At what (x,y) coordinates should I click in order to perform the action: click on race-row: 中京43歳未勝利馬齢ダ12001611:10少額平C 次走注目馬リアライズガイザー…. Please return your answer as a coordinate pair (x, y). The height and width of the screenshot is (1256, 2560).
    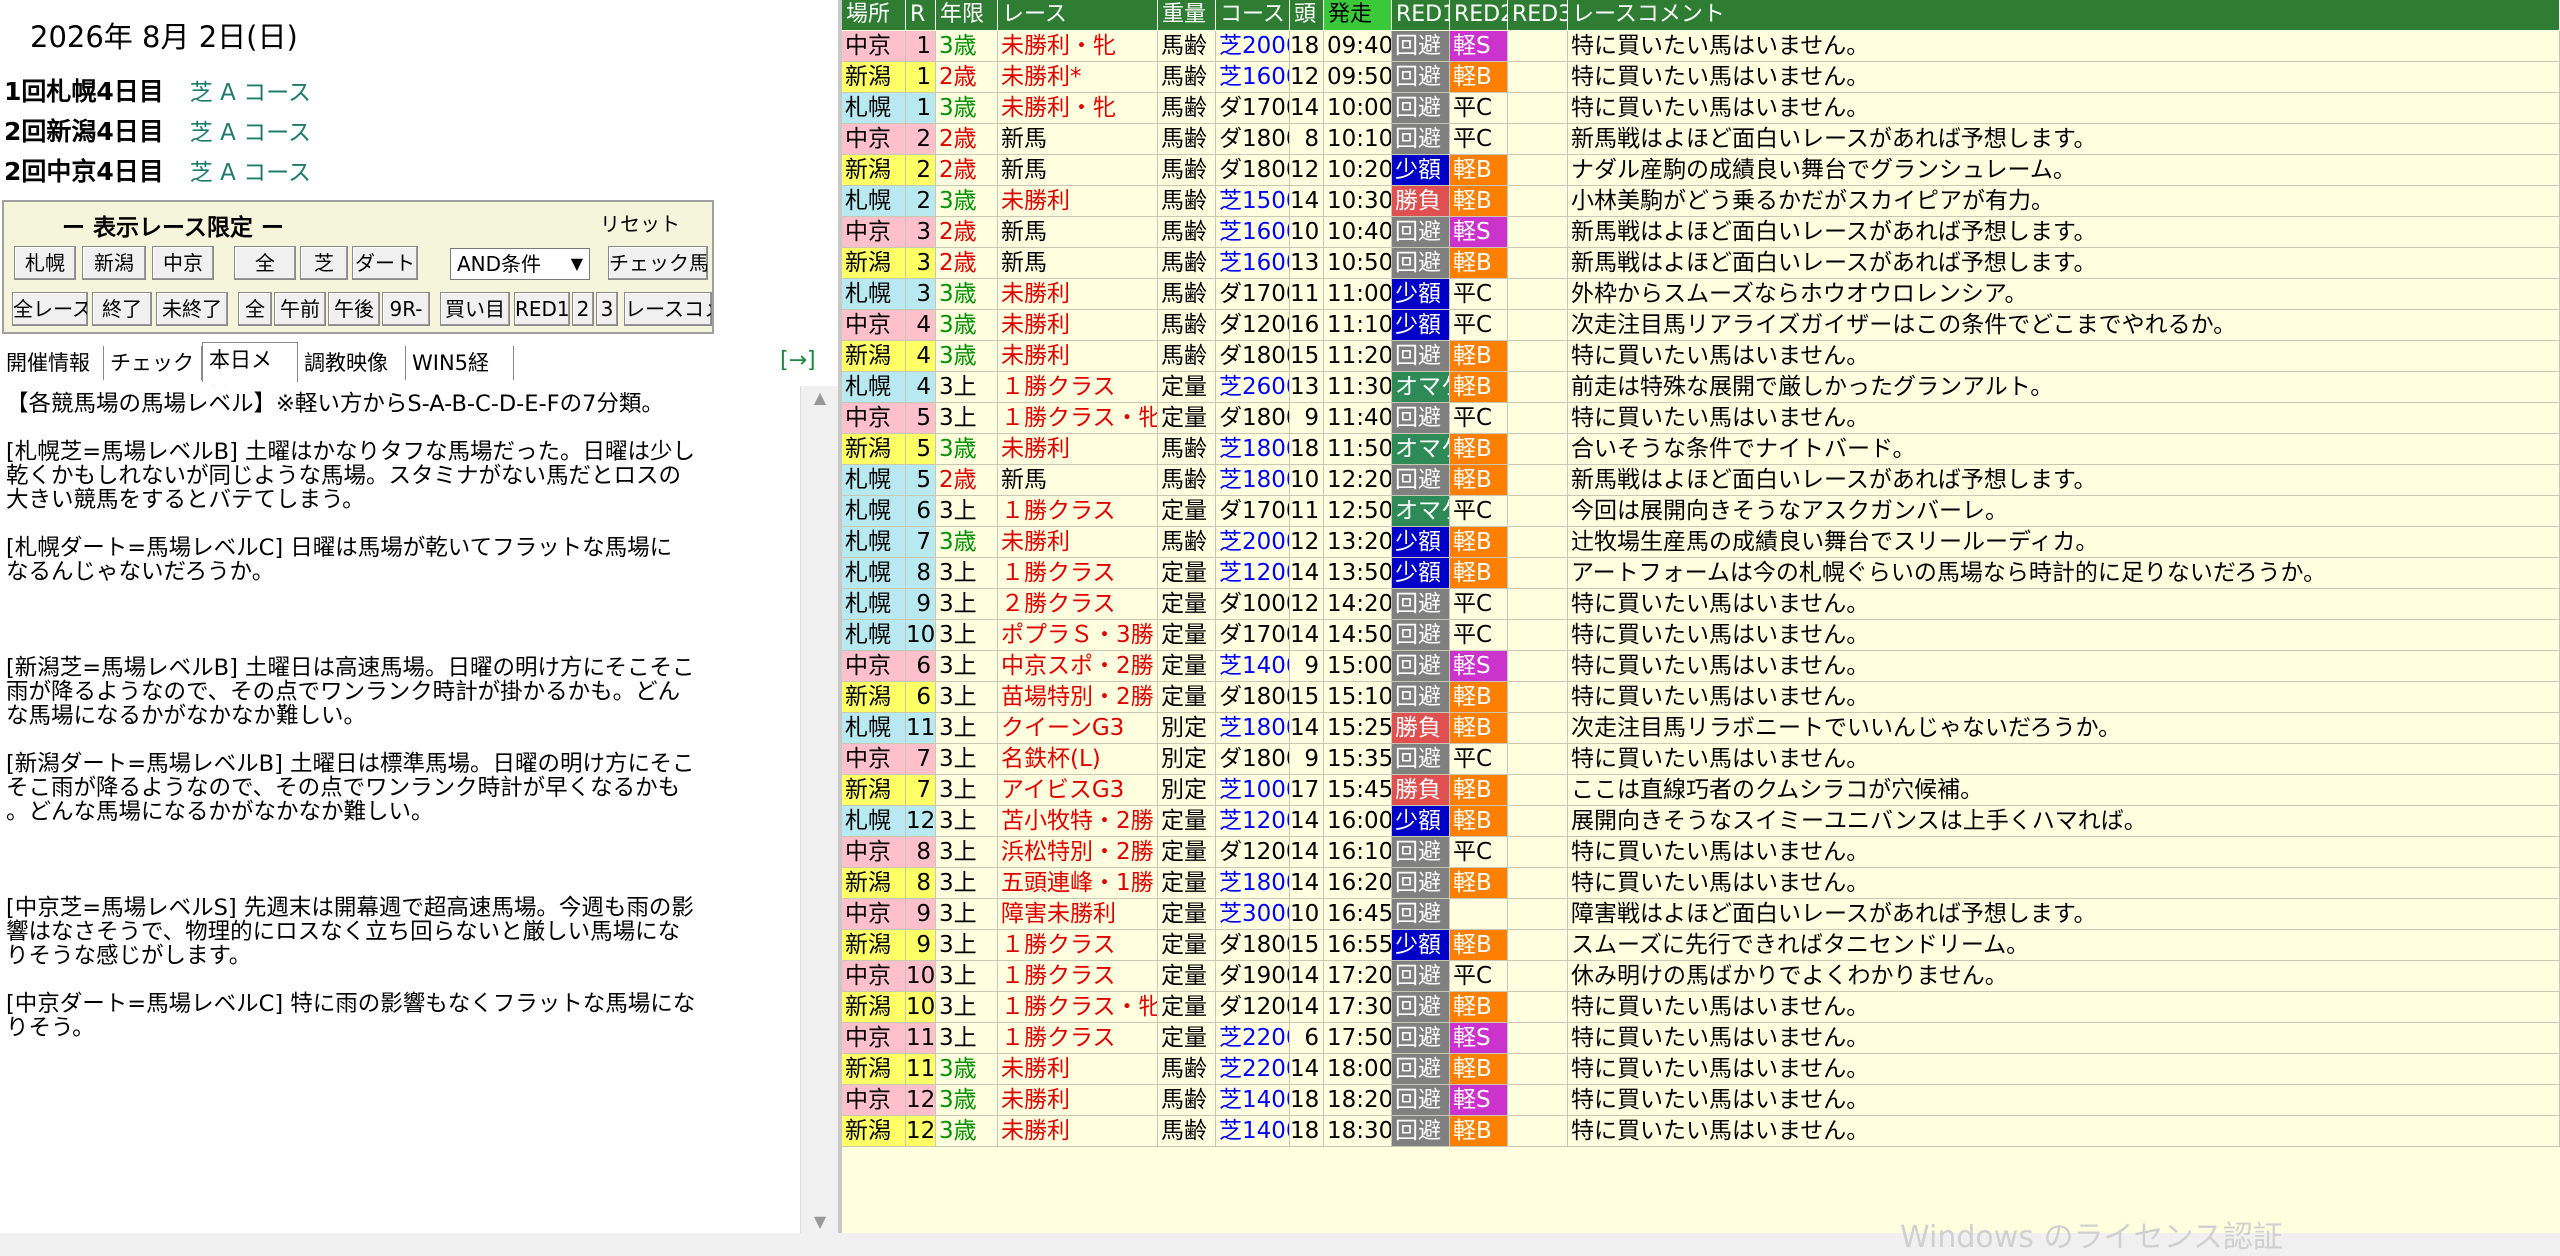
    Looking at the image, I should click on (1701, 325).